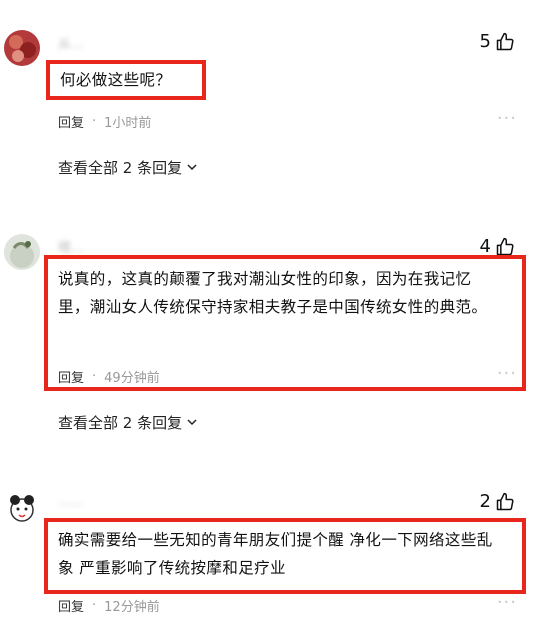 This screenshot has width=547, height=640. What do you see at coordinates (128, 123) in the screenshot?
I see `timestamp: 1小时前` at bounding box center [128, 123].